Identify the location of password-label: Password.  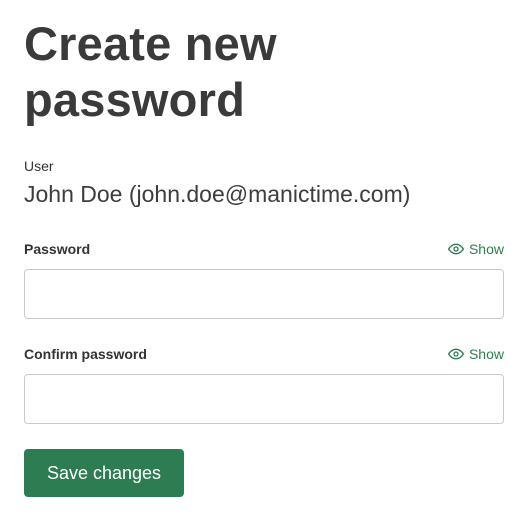
(57, 249).